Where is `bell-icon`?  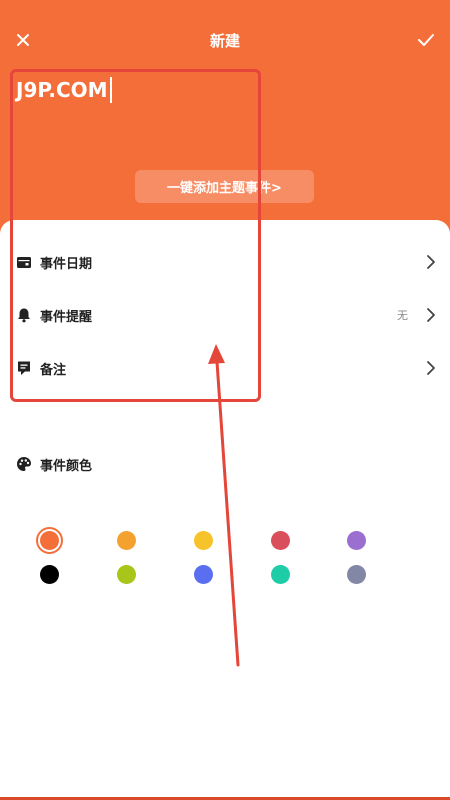 bell-icon is located at coordinates (24, 315).